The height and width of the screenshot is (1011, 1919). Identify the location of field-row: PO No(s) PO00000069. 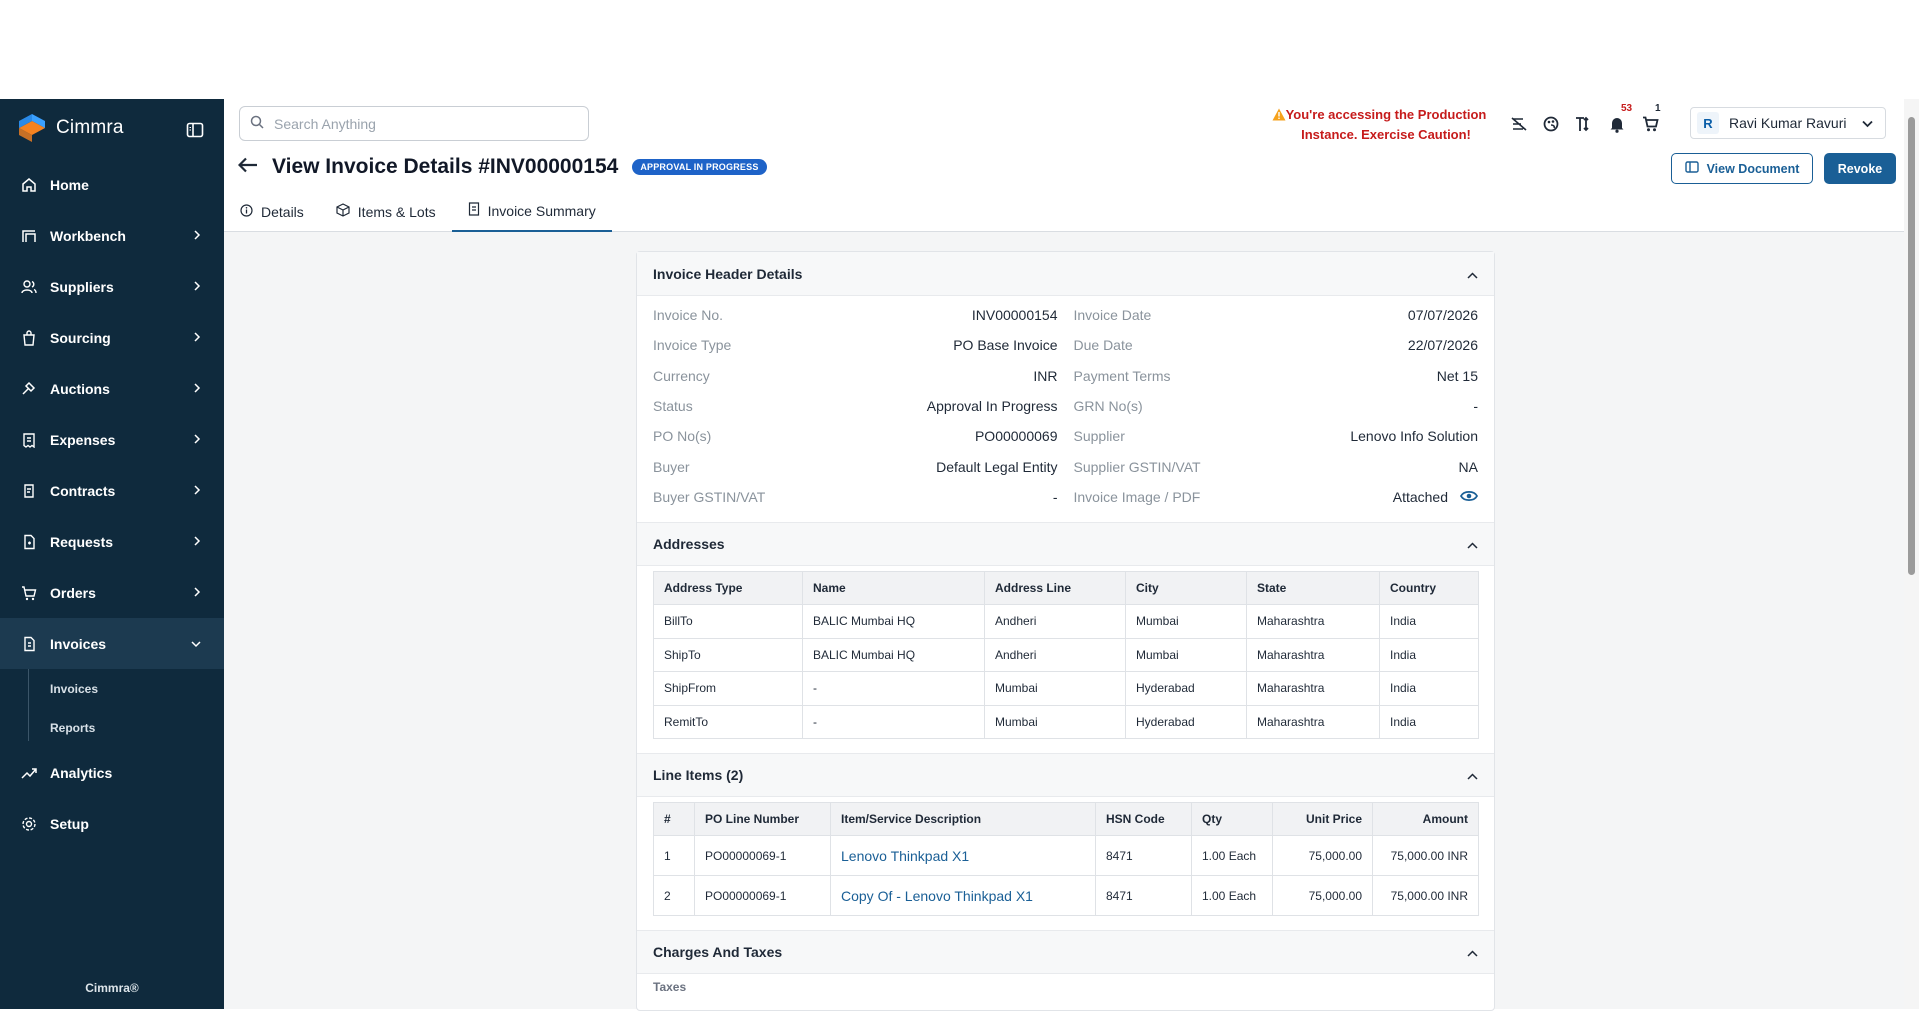
(855, 436).